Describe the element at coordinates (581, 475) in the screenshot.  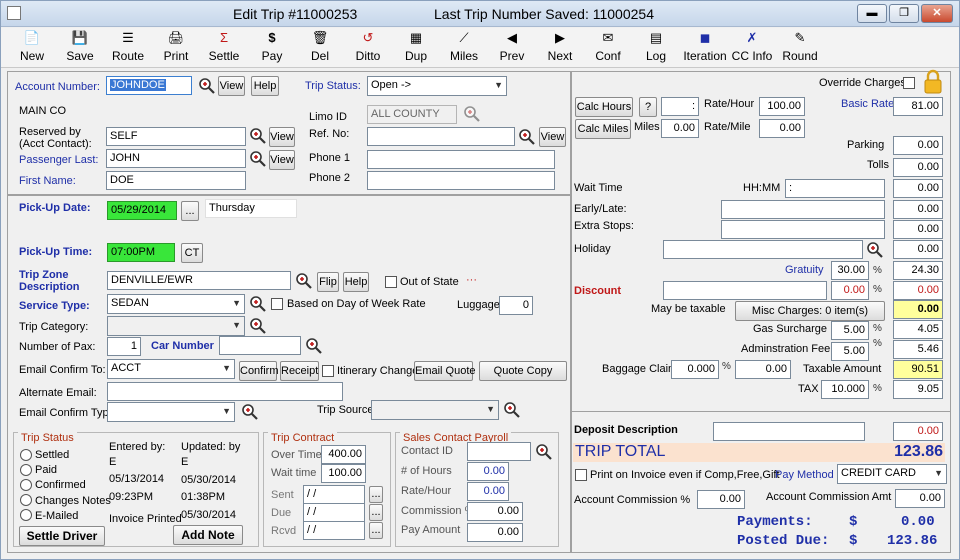
I see `print-invoice-checkbox` at that location.